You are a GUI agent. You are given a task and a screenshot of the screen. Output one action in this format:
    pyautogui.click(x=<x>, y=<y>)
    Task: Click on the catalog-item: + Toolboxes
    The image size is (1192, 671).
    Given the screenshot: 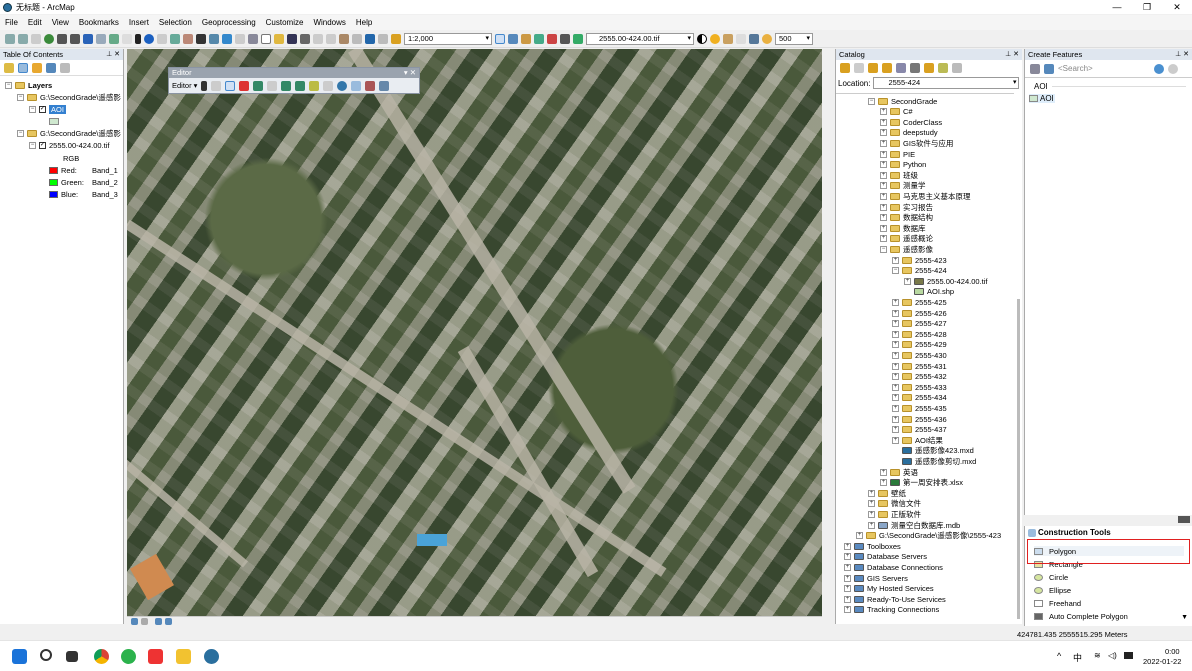 What is the action you would take?
    pyautogui.click(x=872, y=546)
    